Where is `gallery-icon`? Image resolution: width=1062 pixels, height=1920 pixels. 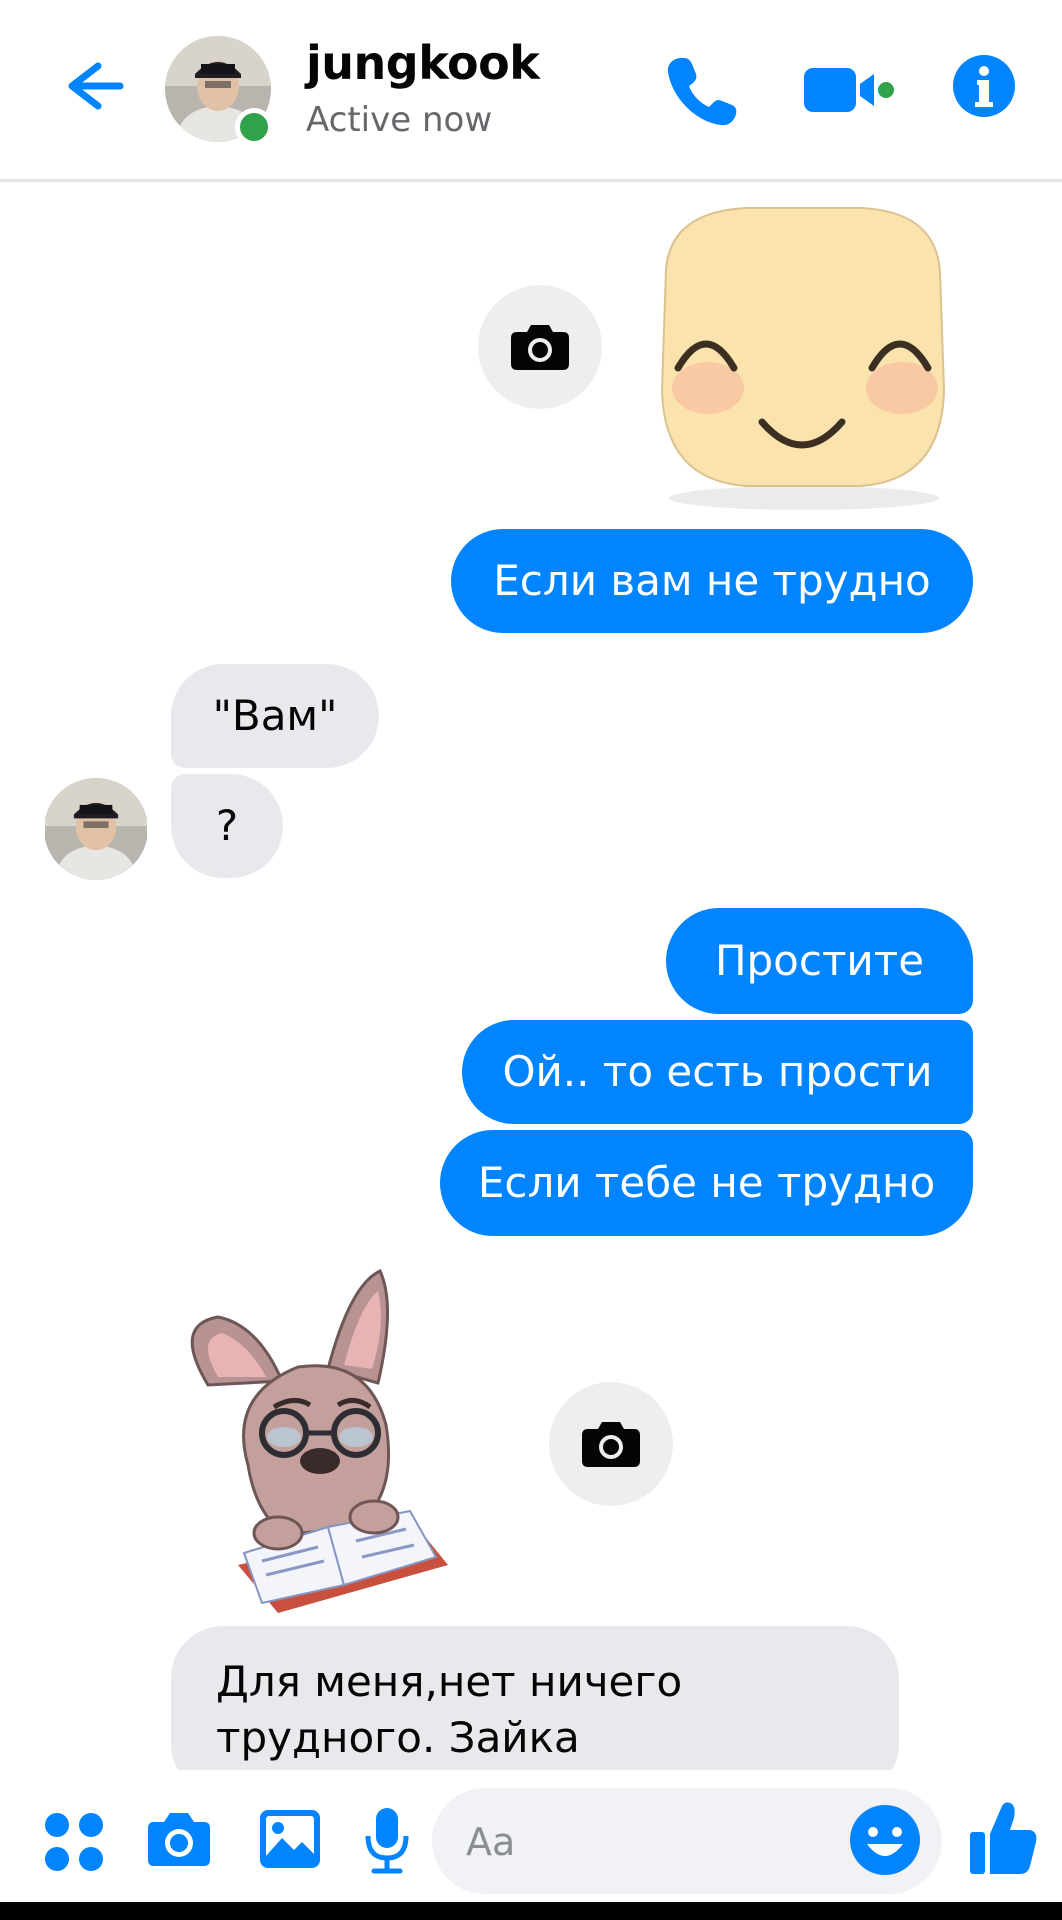 gallery-icon is located at coordinates (290, 1839).